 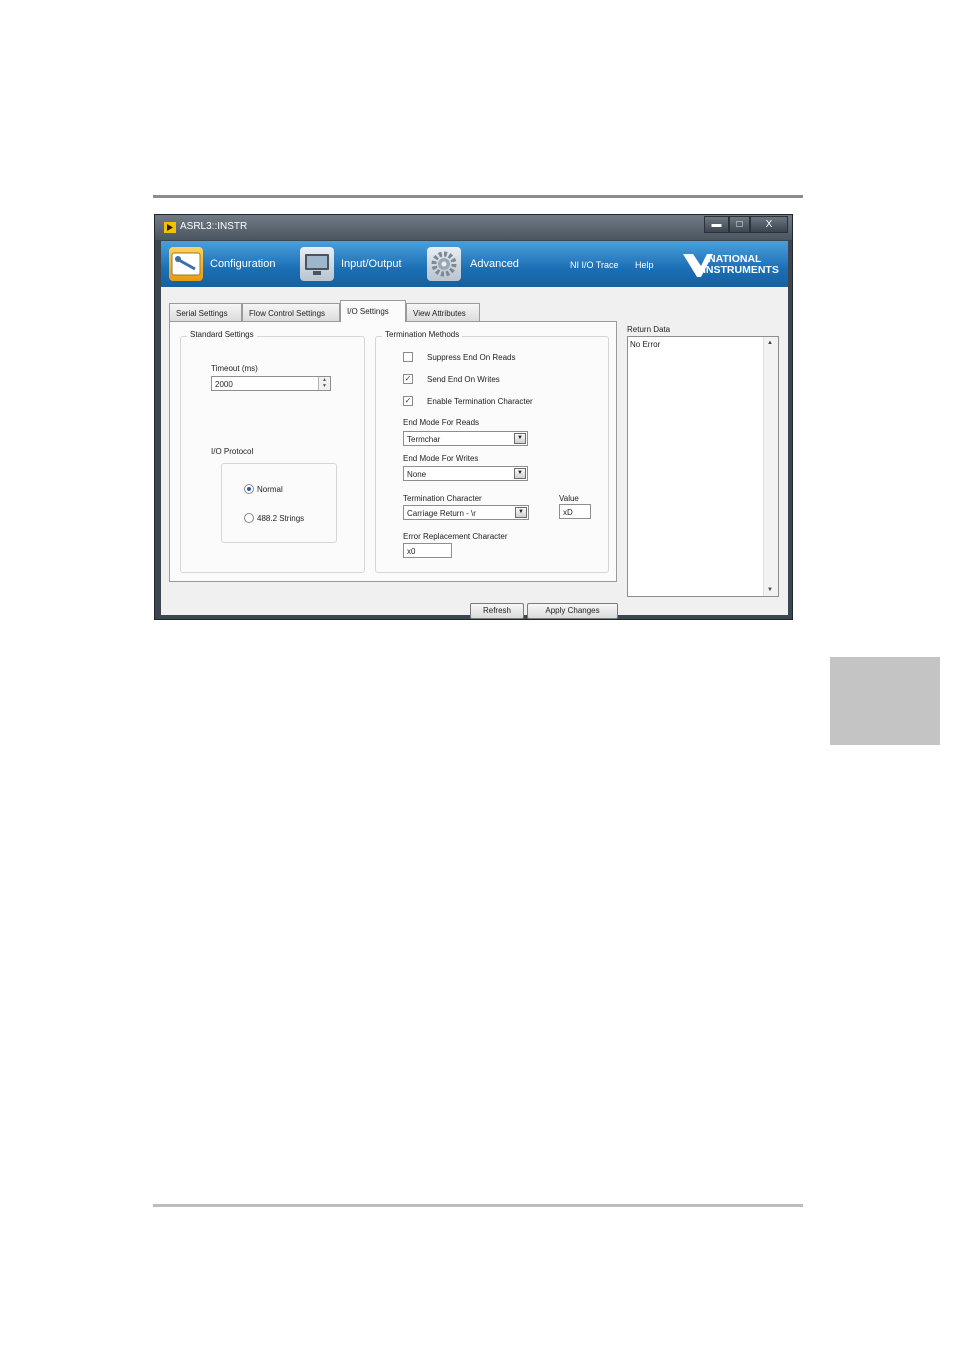 I want to click on scroll-up-icon: ▲, so click(x=770, y=343).